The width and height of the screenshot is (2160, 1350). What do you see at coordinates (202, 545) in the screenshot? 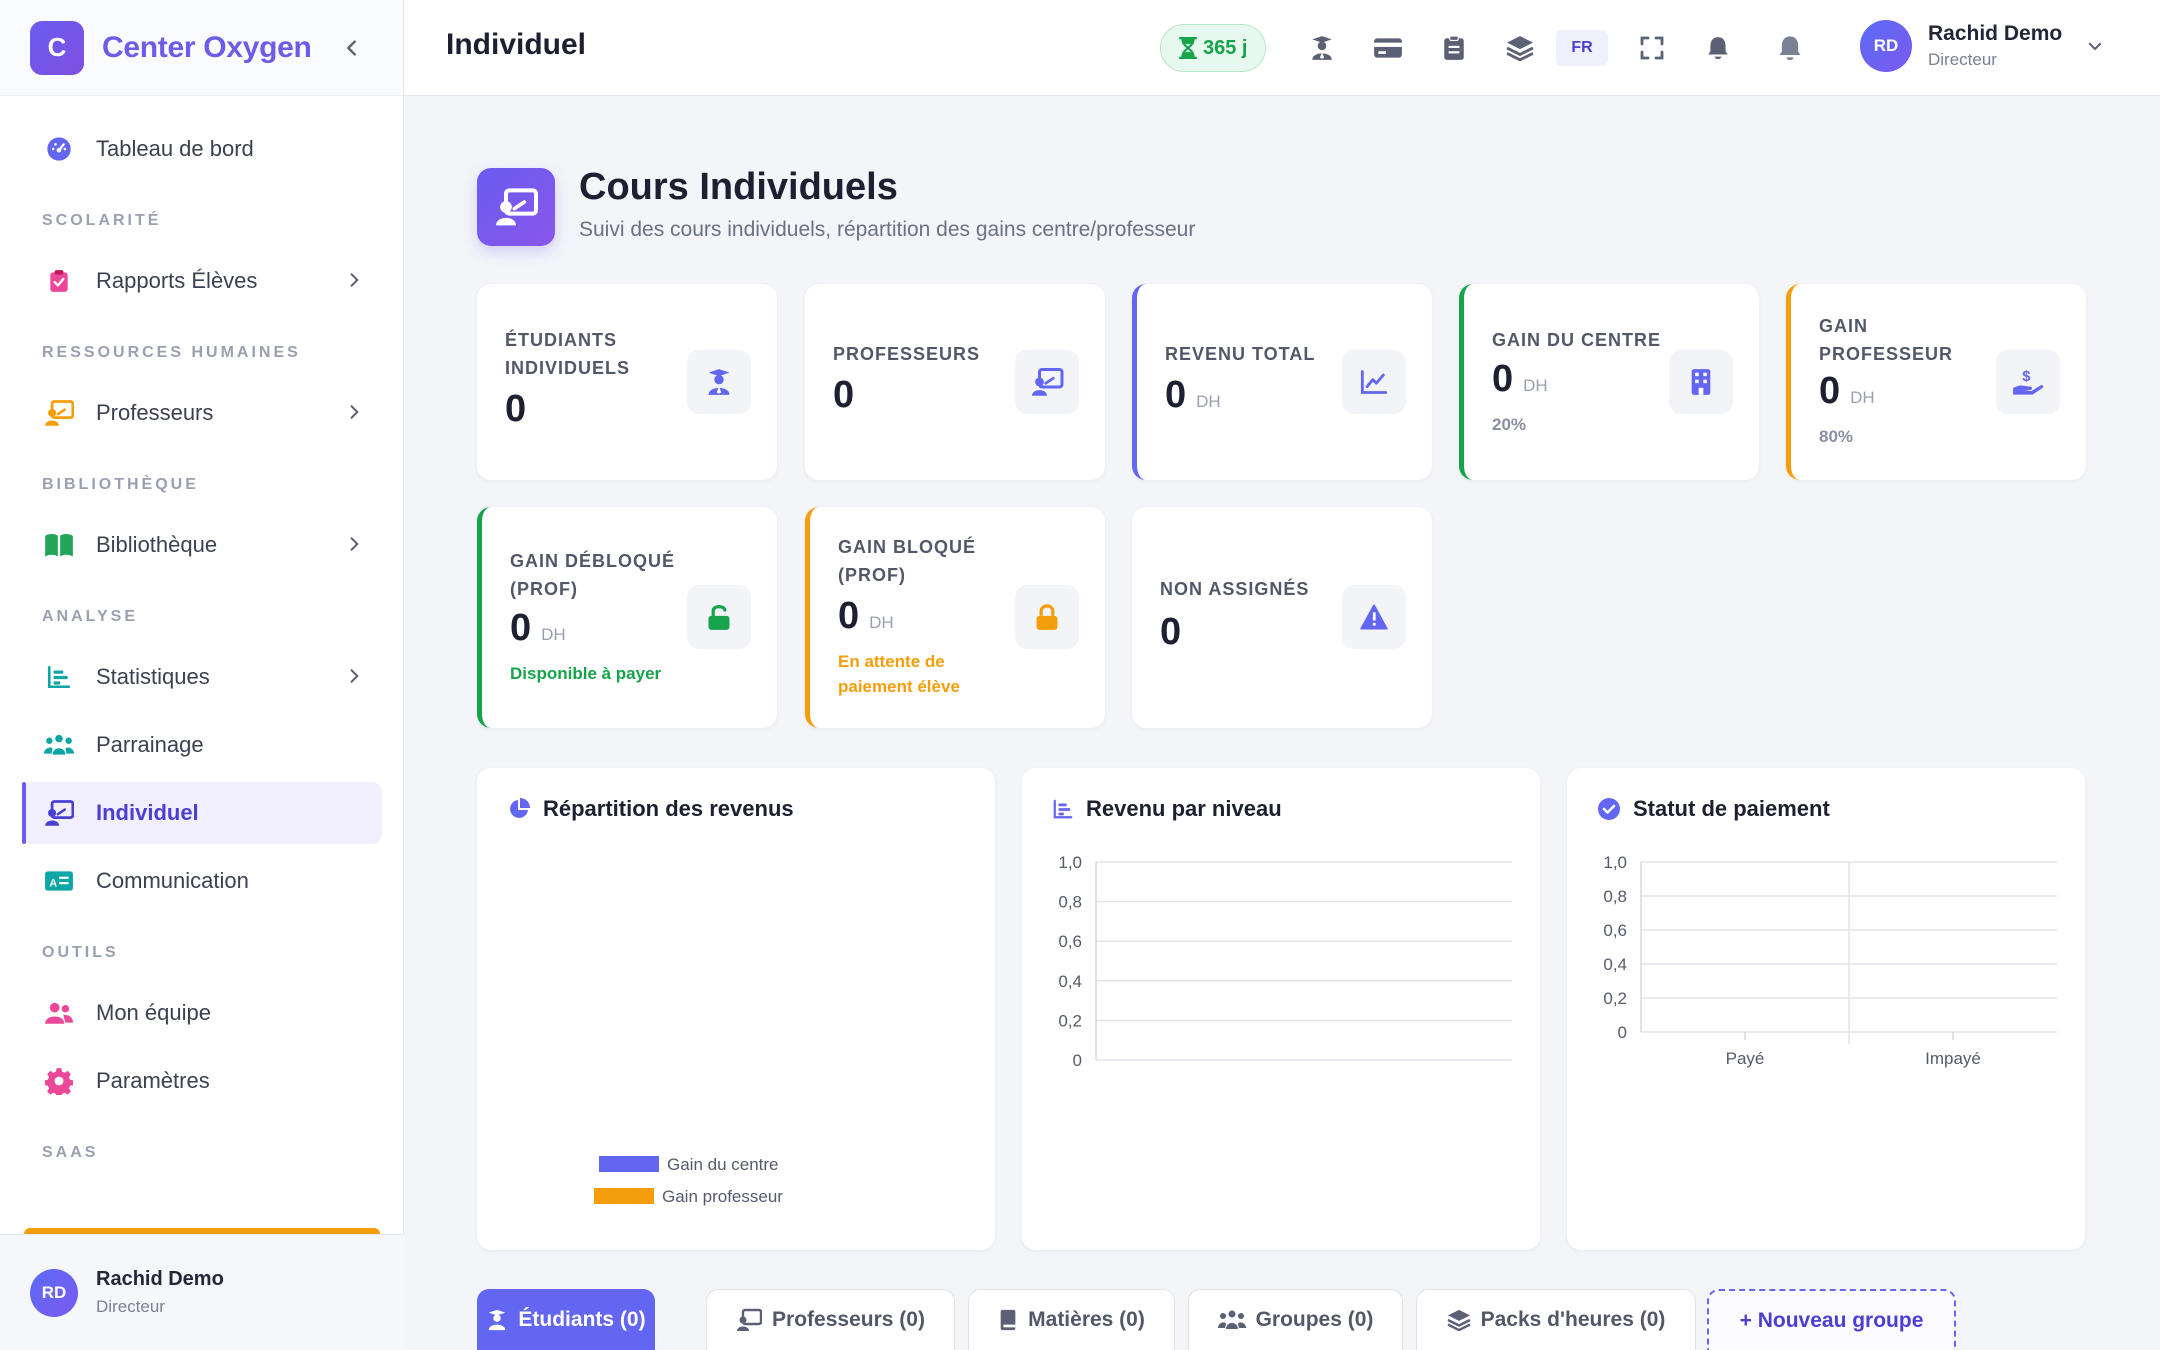
I see `sidebar-item-bibliotheque: Bibliothèque` at bounding box center [202, 545].